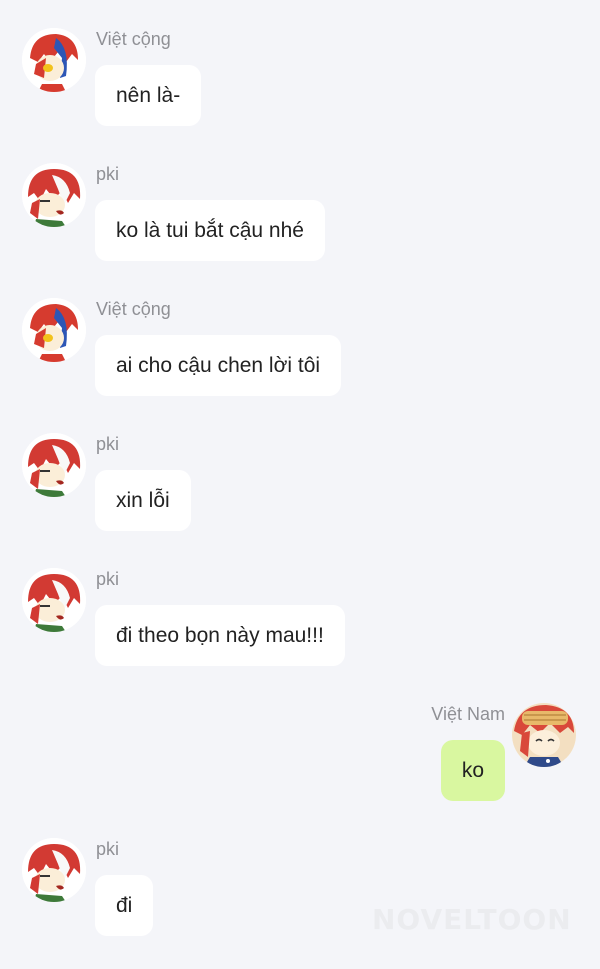 The image size is (600, 969). I want to click on message-bubble: đi theo bọn này mau!!!, so click(220, 635).